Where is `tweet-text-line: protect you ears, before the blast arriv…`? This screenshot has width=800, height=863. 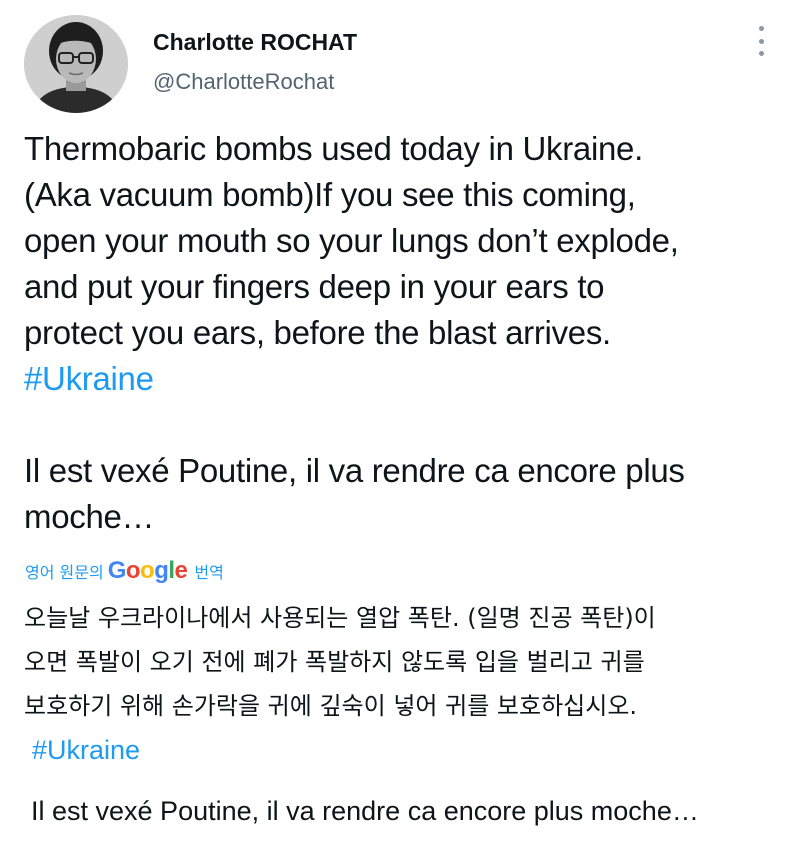 tweet-text-line: protect you ears, before the blast arriv… is located at coordinates (317, 332).